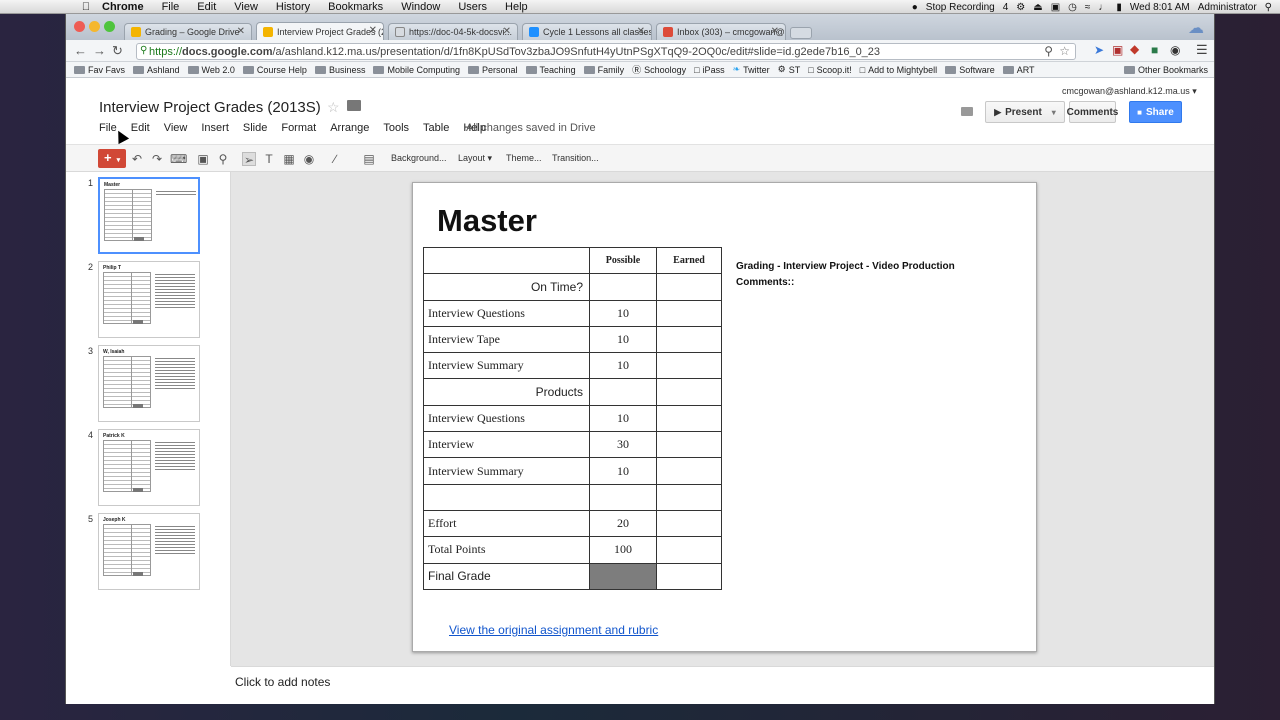 The height and width of the screenshot is (720, 1280). I want to click on account-email: cmcgowan@ashland.k12.ma.us ▾, so click(1129, 91).